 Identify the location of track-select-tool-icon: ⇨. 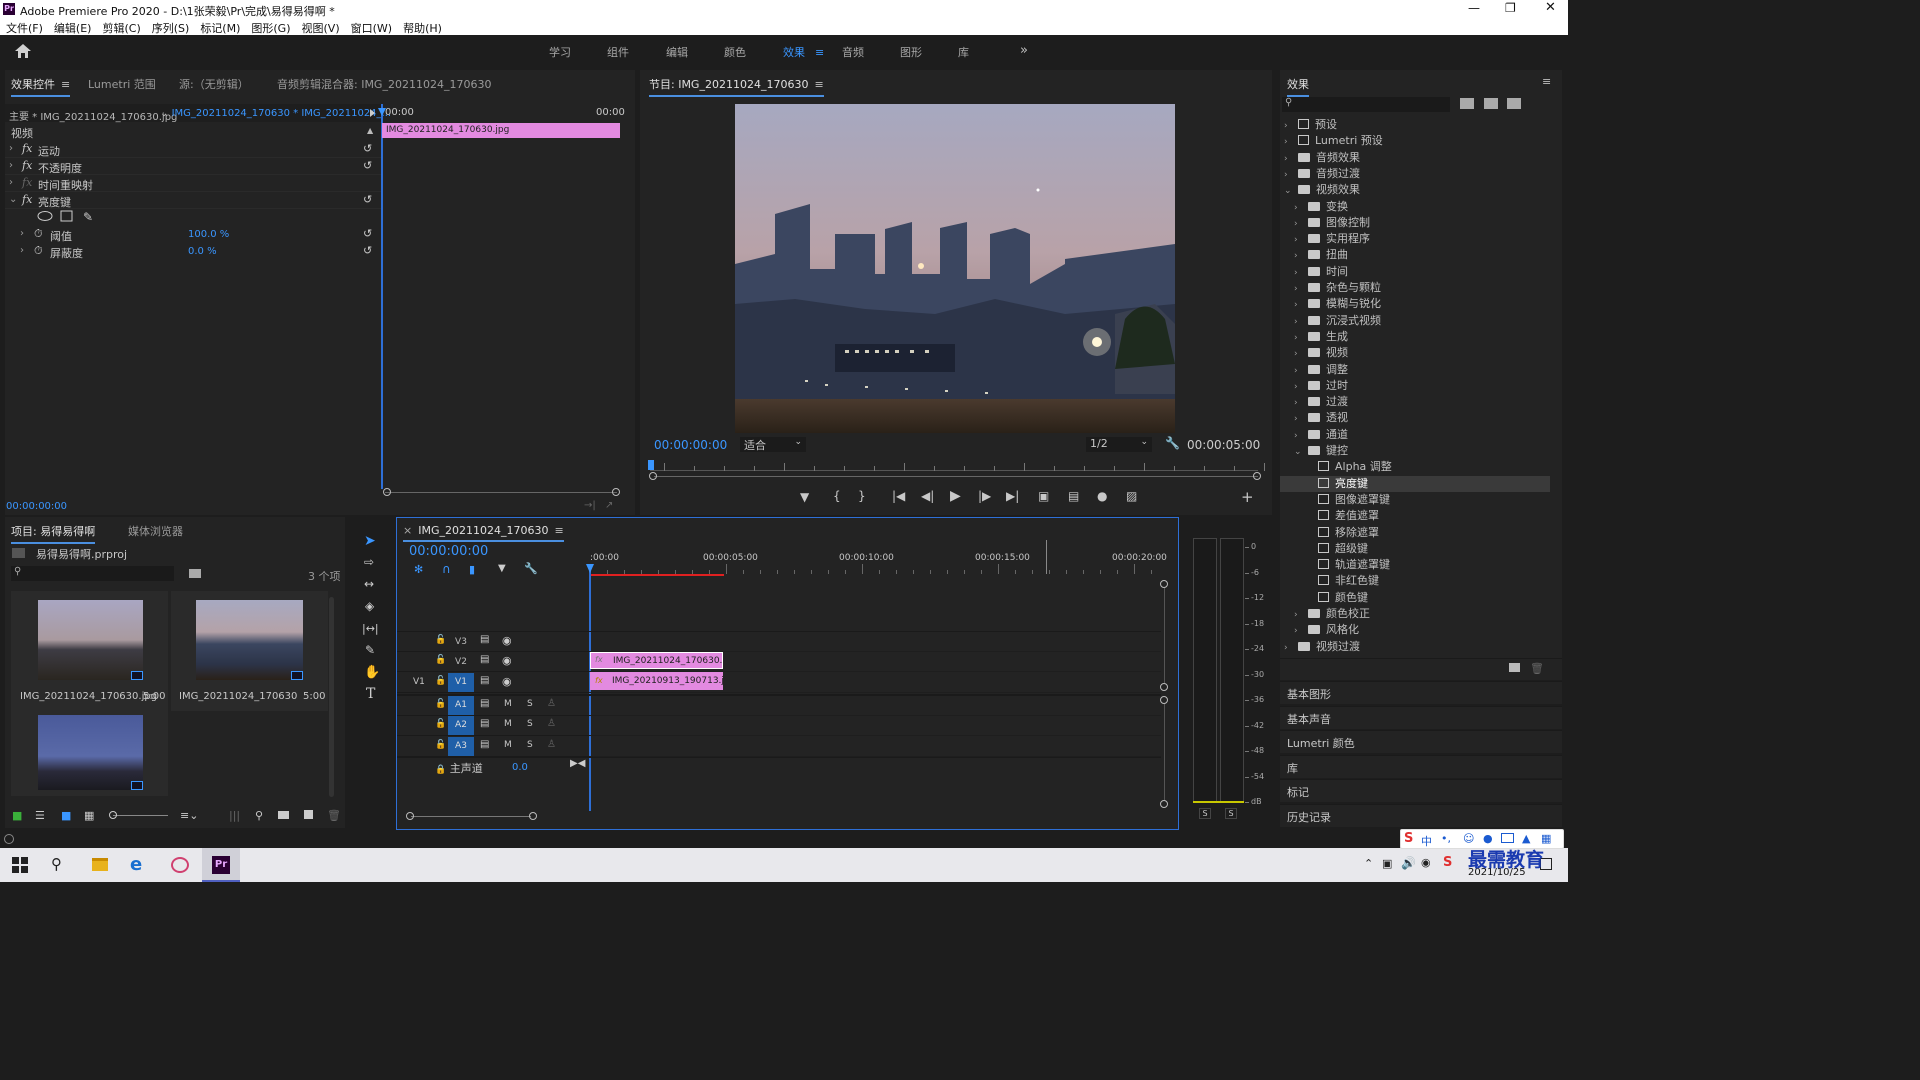
(369, 562).